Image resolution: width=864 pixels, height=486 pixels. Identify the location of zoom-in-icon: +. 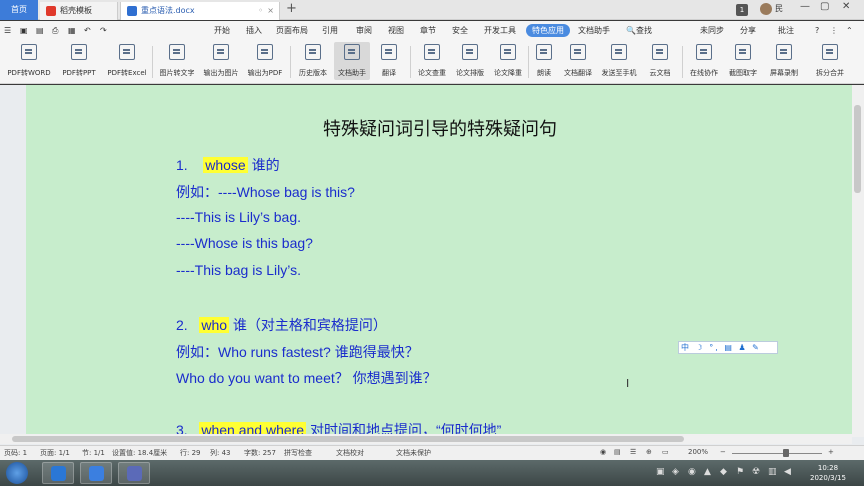
(831, 452).